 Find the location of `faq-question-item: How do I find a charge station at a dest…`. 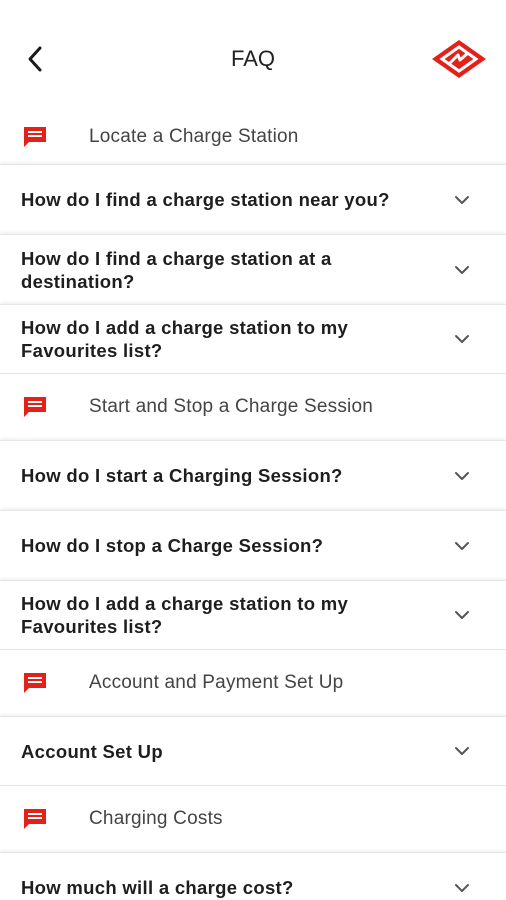

faq-question-item: How do I find a charge station at a dest… is located at coordinates (253, 269).